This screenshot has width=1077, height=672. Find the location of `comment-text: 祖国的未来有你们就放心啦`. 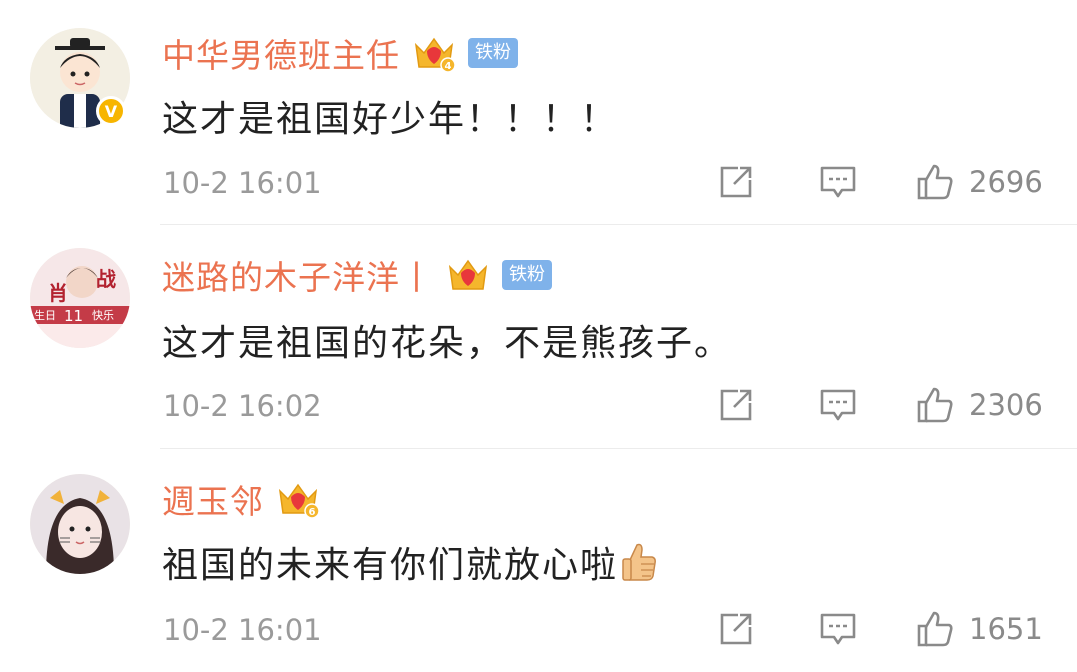

comment-text: 祖国的未来有你们就放心啦 is located at coordinates (411, 562).